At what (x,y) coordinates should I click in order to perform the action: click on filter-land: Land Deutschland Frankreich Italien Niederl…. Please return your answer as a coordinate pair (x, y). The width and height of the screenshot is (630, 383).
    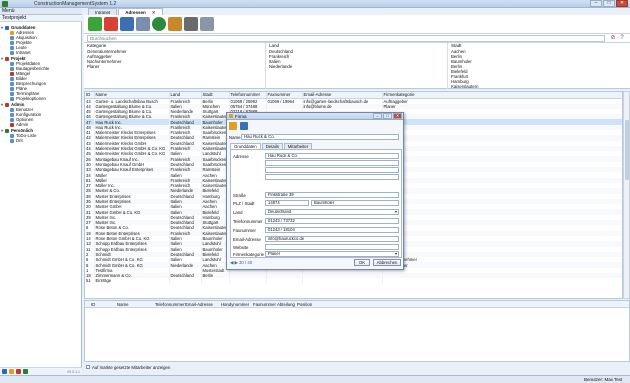
    Looking at the image, I should click on (357, 66).